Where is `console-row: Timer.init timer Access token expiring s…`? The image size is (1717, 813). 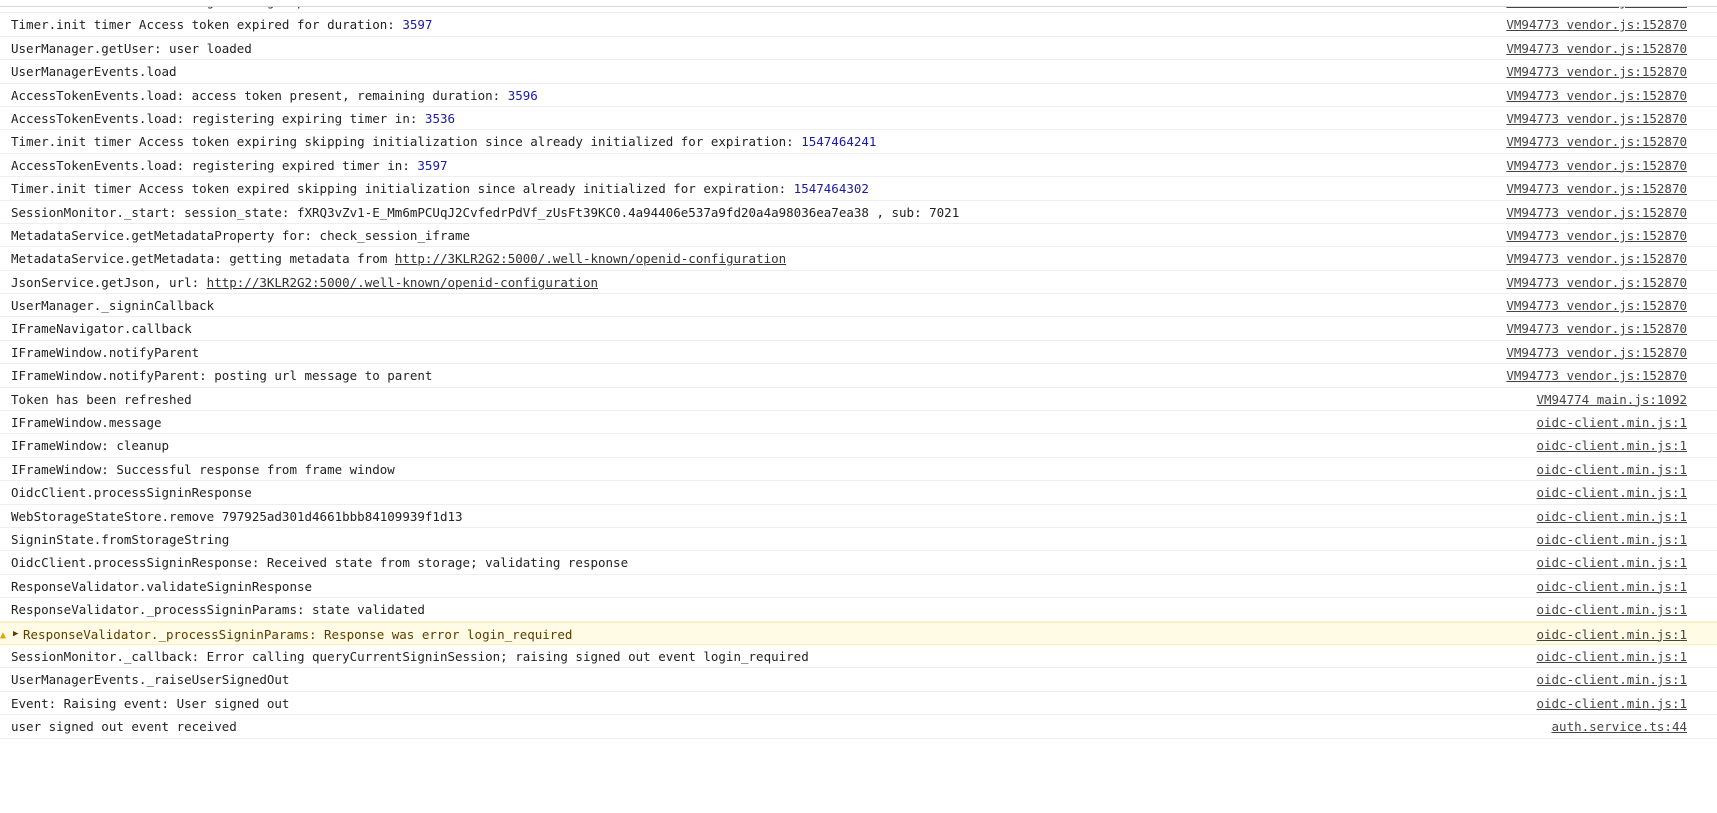 console-row: Timer.init timer Access token expiring s… is located at coordinates (858, 142).